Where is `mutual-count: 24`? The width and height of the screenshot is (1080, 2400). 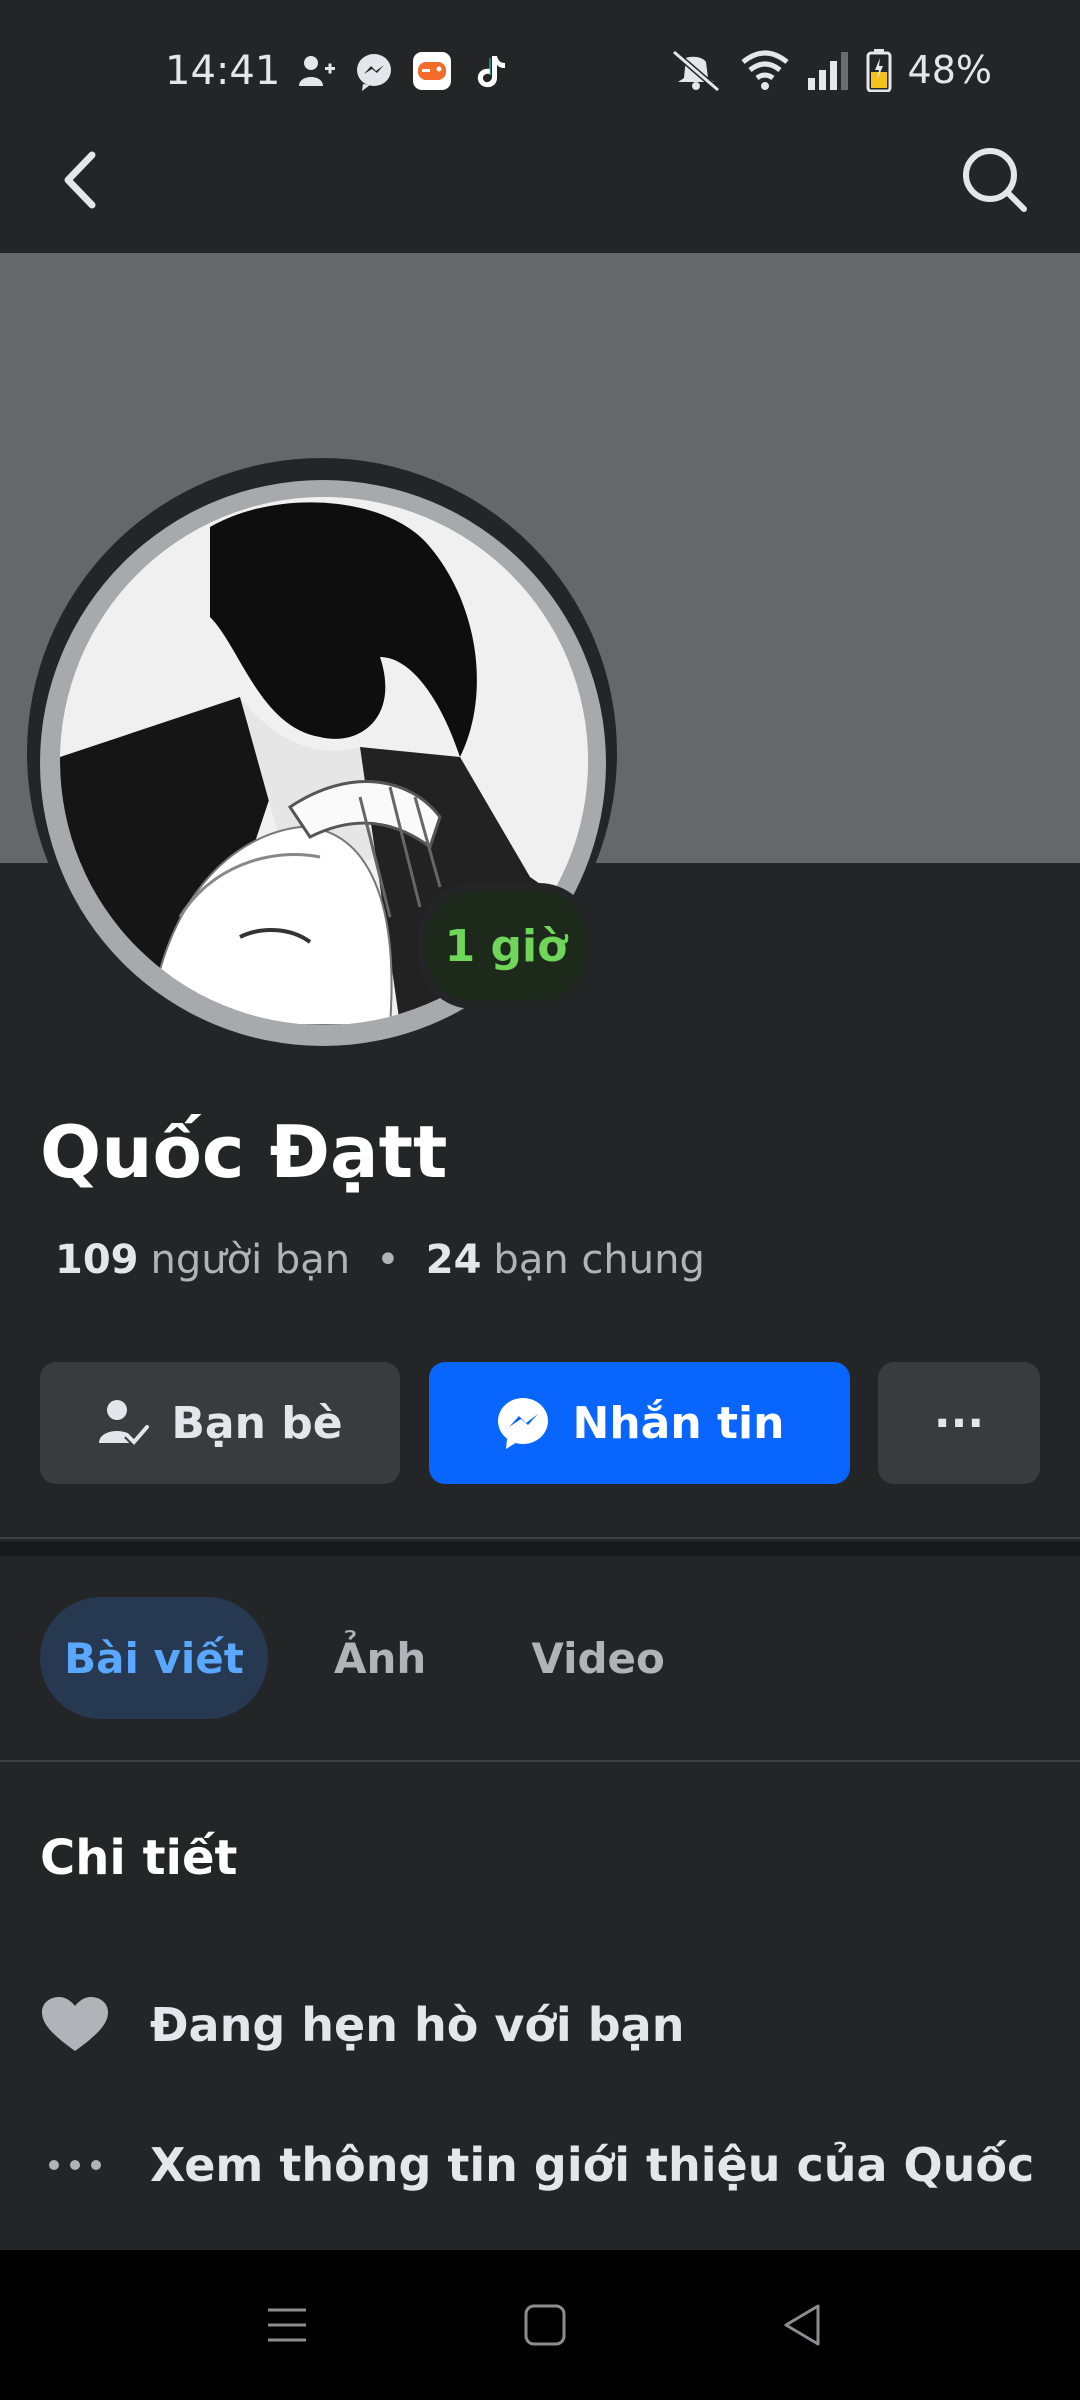
mutual-count: 24 is located at coordinates (453, 1260).